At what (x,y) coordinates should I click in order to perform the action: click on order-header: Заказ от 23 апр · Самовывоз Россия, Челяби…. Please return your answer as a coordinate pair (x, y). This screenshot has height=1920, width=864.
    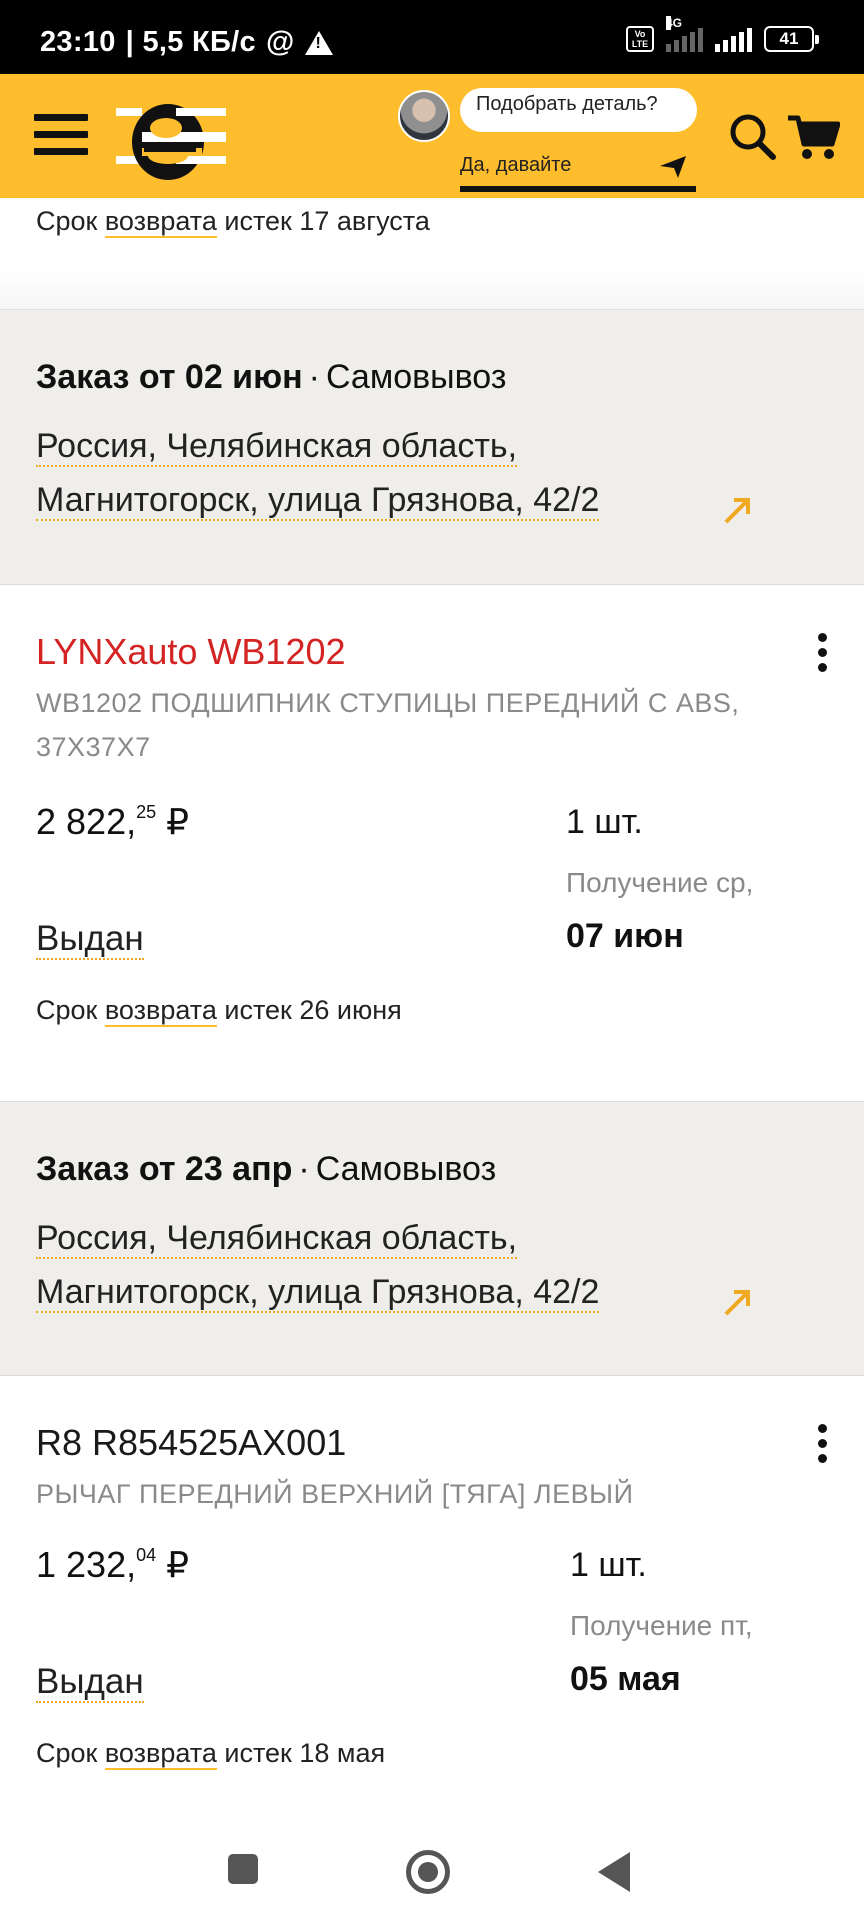
    Looking at the image, I should click on (432, 1238).